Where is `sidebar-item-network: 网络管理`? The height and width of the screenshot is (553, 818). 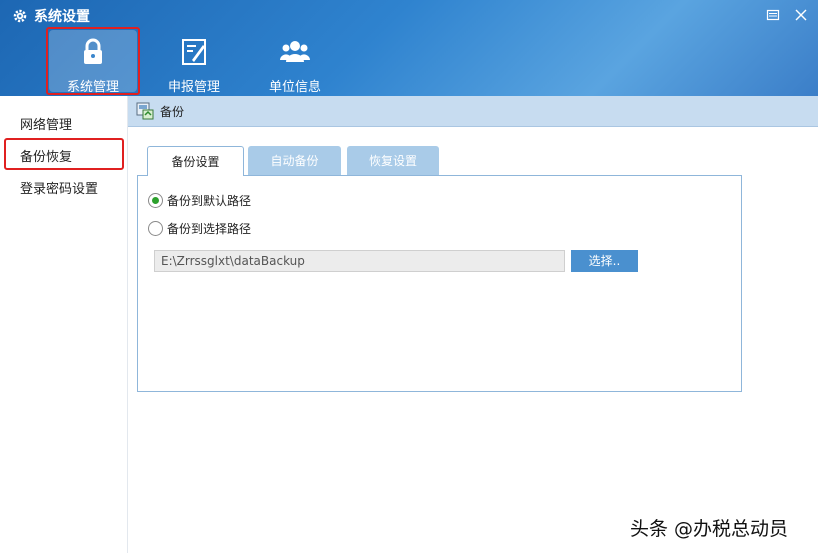 sidebar-item-network: 网络管理 is located at coordinates (46, 123).